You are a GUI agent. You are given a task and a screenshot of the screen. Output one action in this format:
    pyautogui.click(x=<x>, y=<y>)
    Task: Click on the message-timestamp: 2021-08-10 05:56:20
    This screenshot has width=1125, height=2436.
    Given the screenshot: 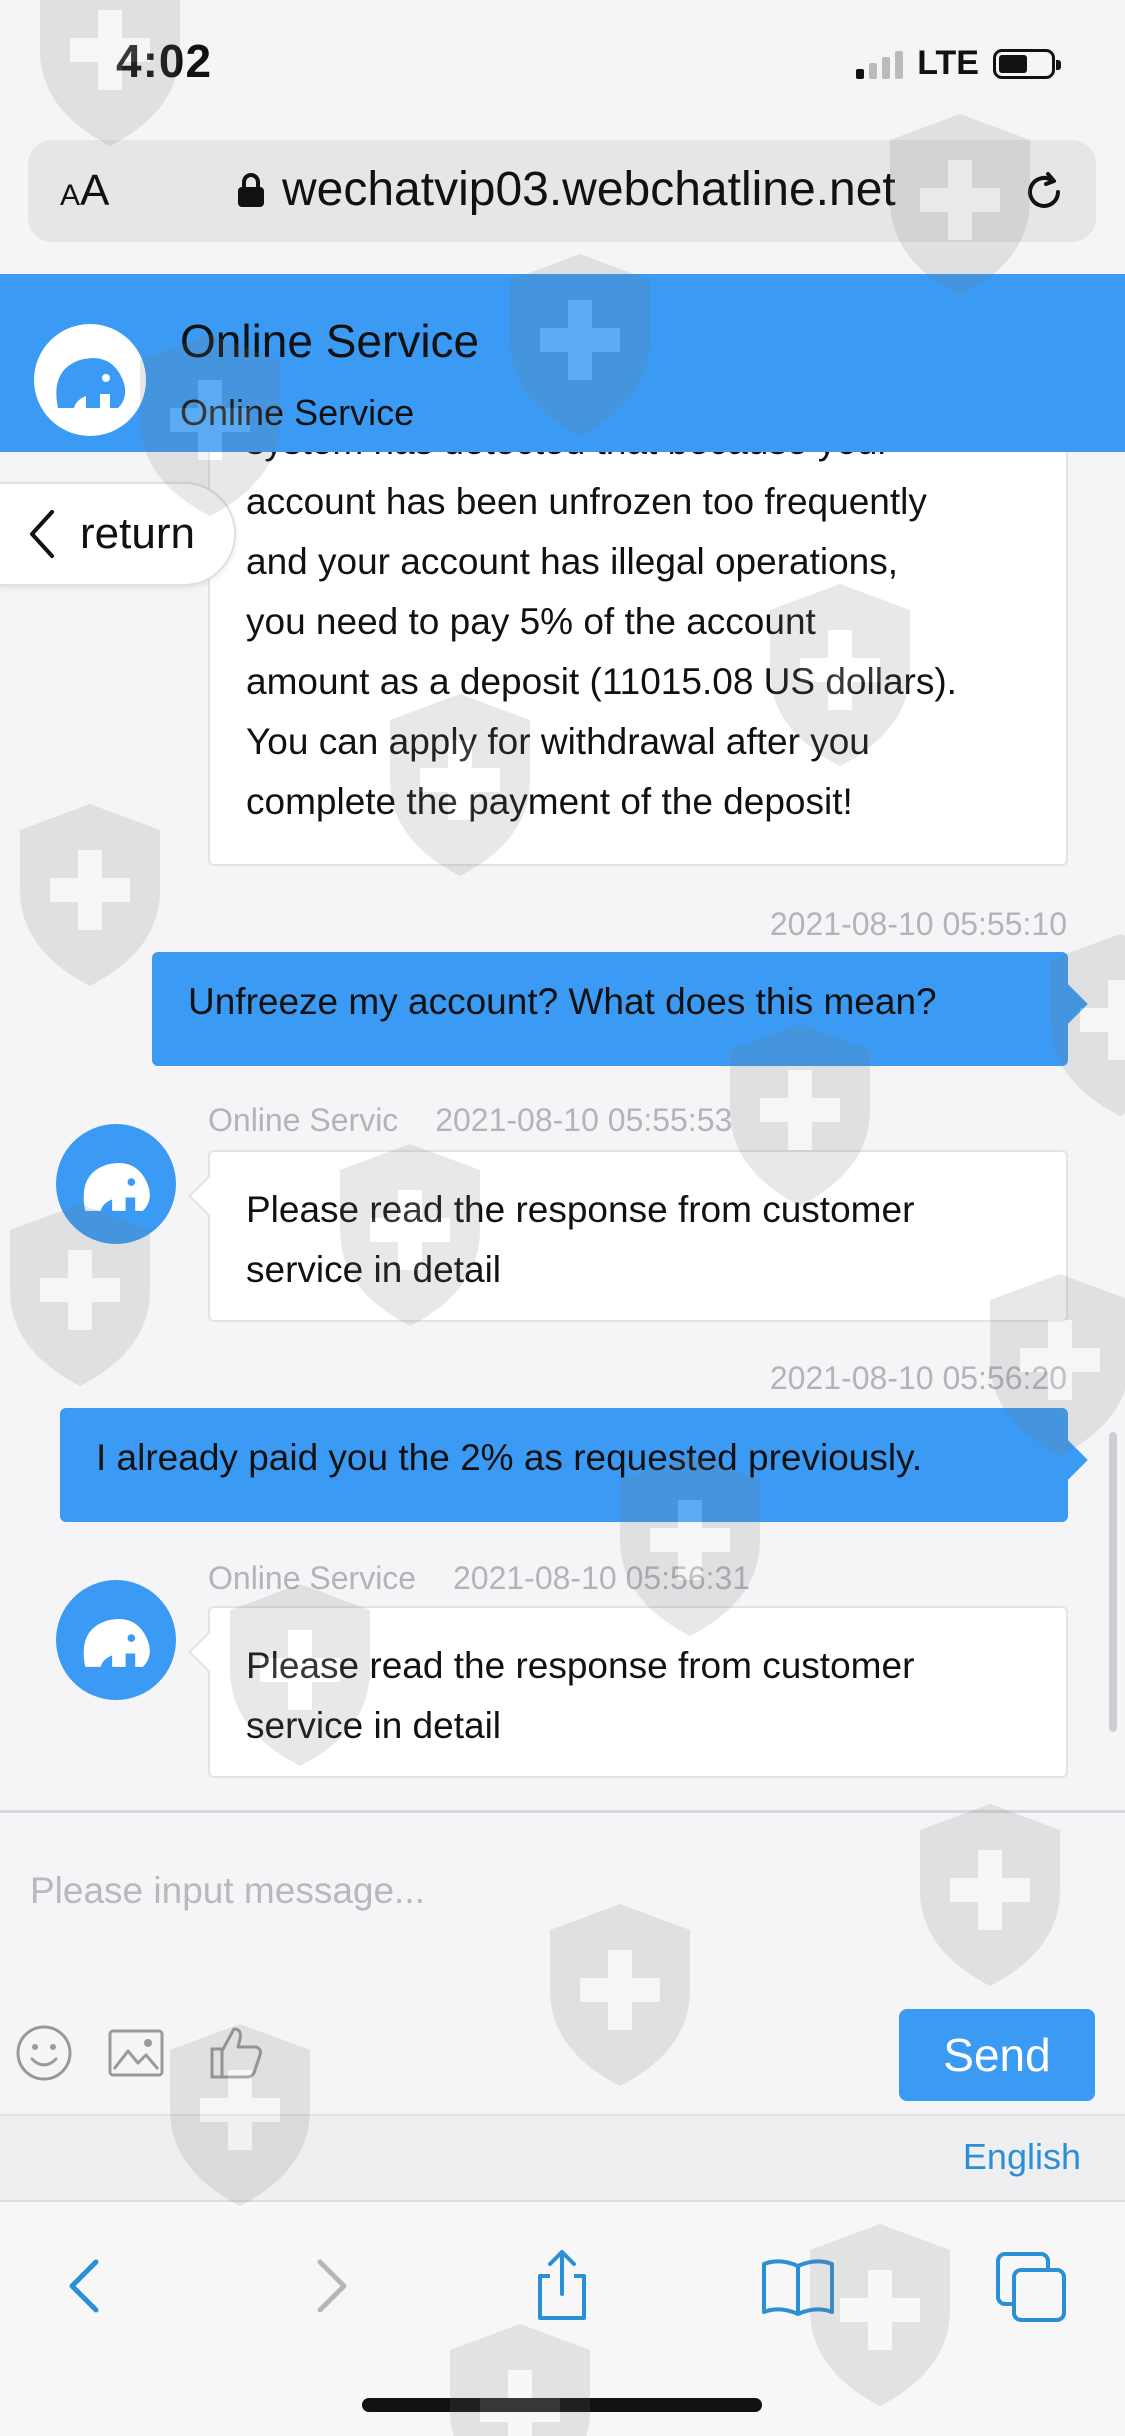 What is the action you would take?
    pyautogui.click(x=918, y=1378)
    